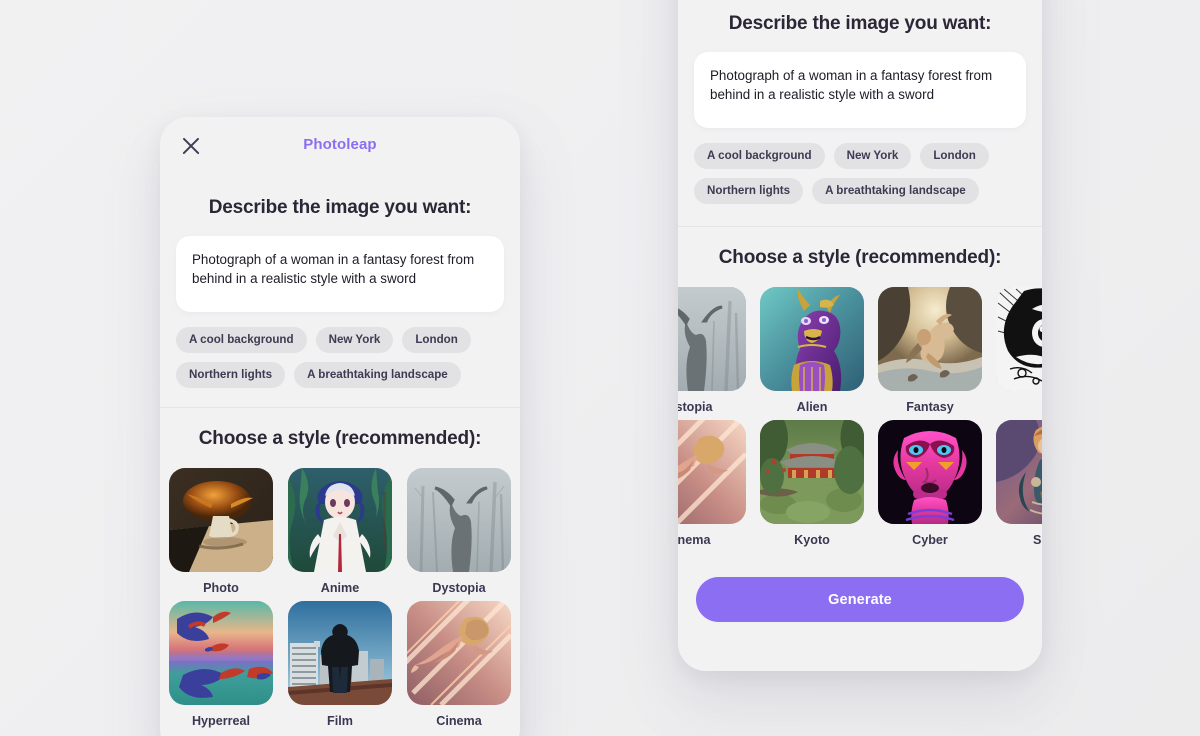 The width and height of the screenshot is (1200, 736). What do you see at coordinates (812, 540) in the screenshot?
I see `style-label: Kyoto` at bounding box center [812, 540].